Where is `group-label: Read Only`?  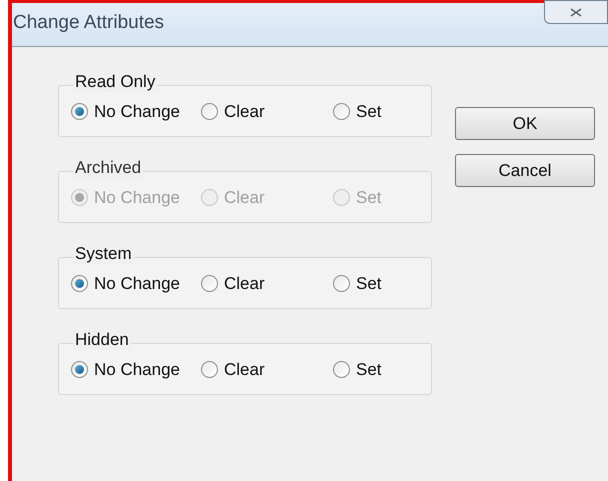
group-label: Read Only is located at coordinates (115, 82).